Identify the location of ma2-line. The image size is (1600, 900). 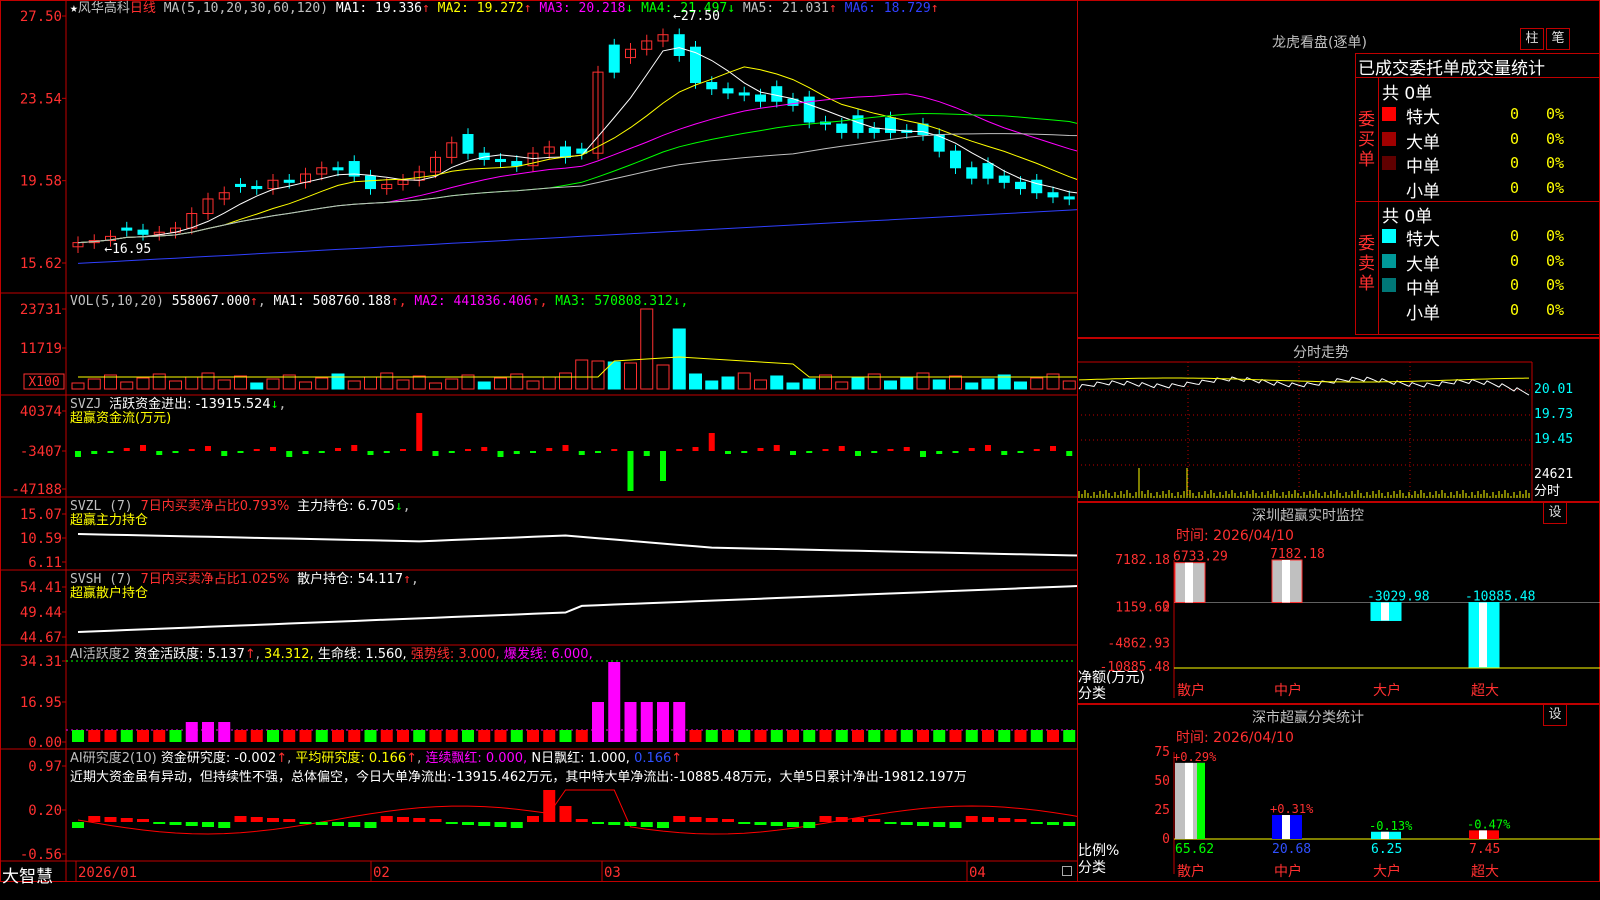
(577, 155).